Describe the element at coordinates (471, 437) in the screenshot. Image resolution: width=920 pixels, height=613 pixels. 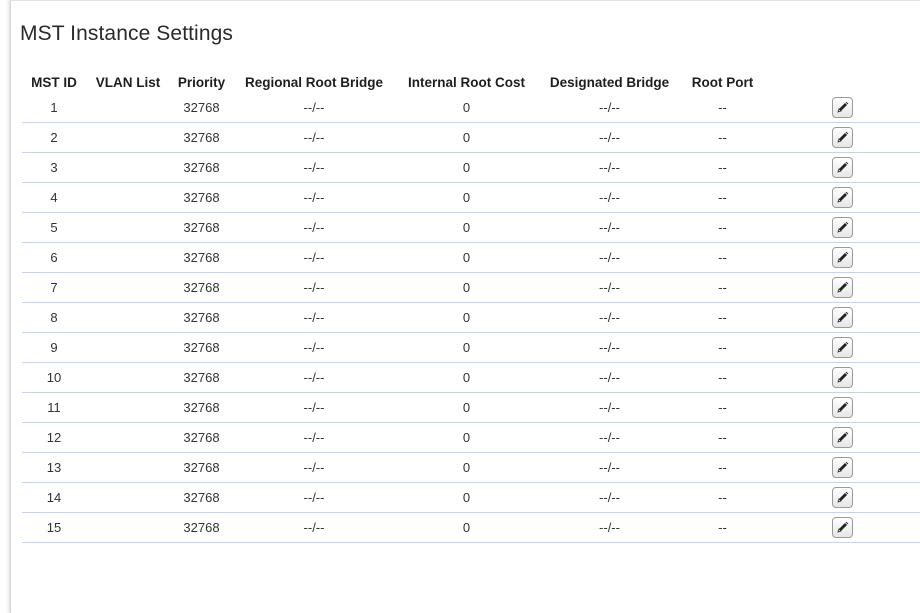
I see `table-row-12: 12 32768 --/-- 0 --/-- --` at that location.